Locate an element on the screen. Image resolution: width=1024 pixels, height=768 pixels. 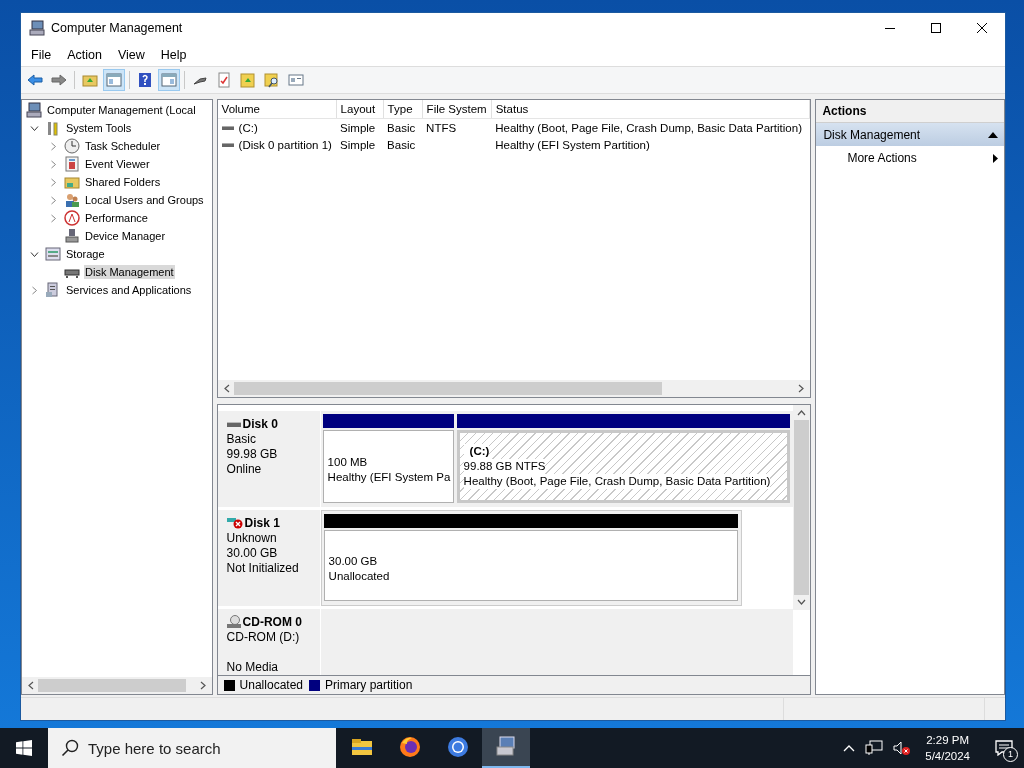
tree-item: Local Users and Groups is located at coordinates (144, 200).